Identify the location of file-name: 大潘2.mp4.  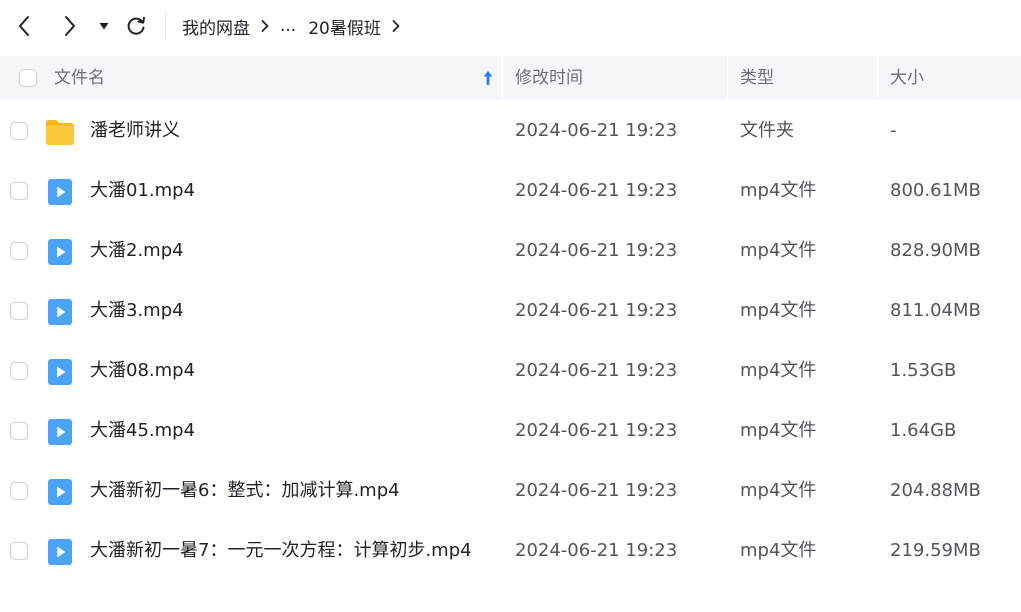
(137, 250).